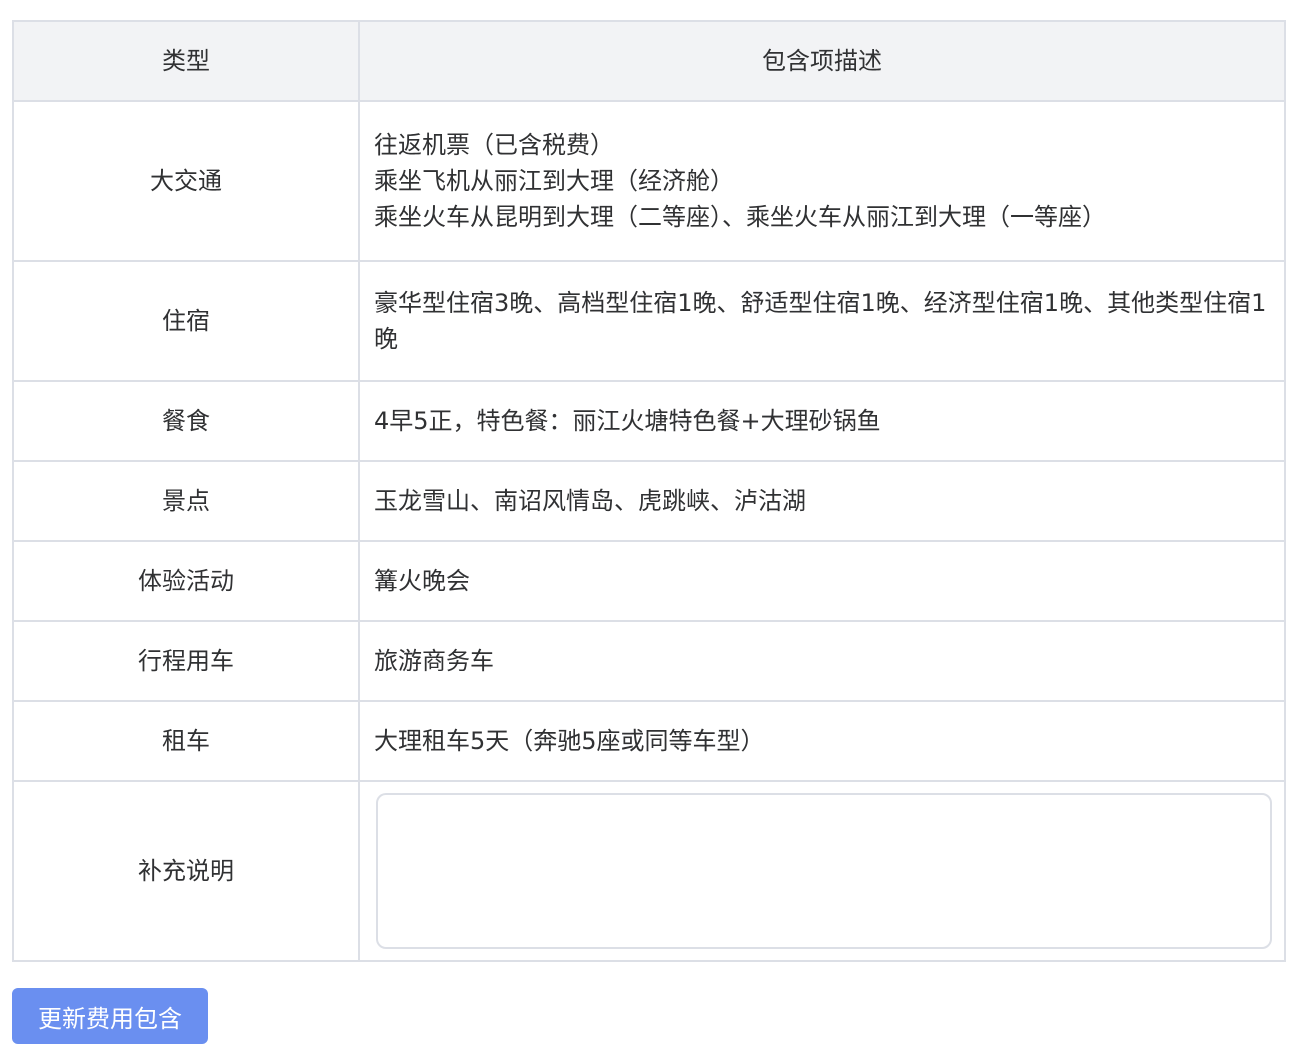  I want to click on row-type-label: 行程用车, so click(186, 661).